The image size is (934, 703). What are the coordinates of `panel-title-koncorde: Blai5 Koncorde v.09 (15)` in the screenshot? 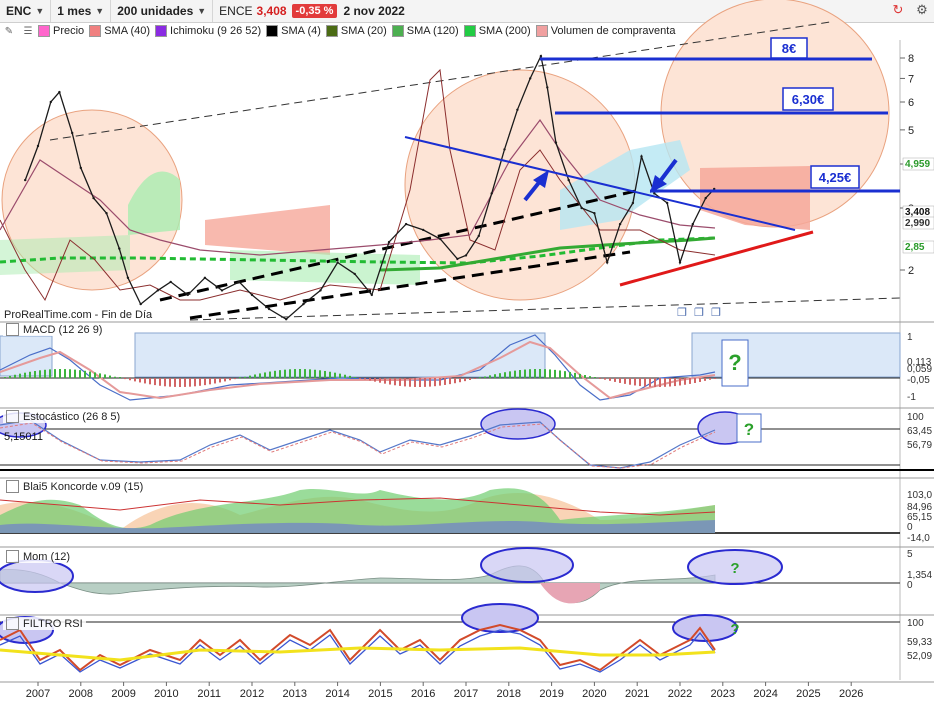 It's located at (75, 486).